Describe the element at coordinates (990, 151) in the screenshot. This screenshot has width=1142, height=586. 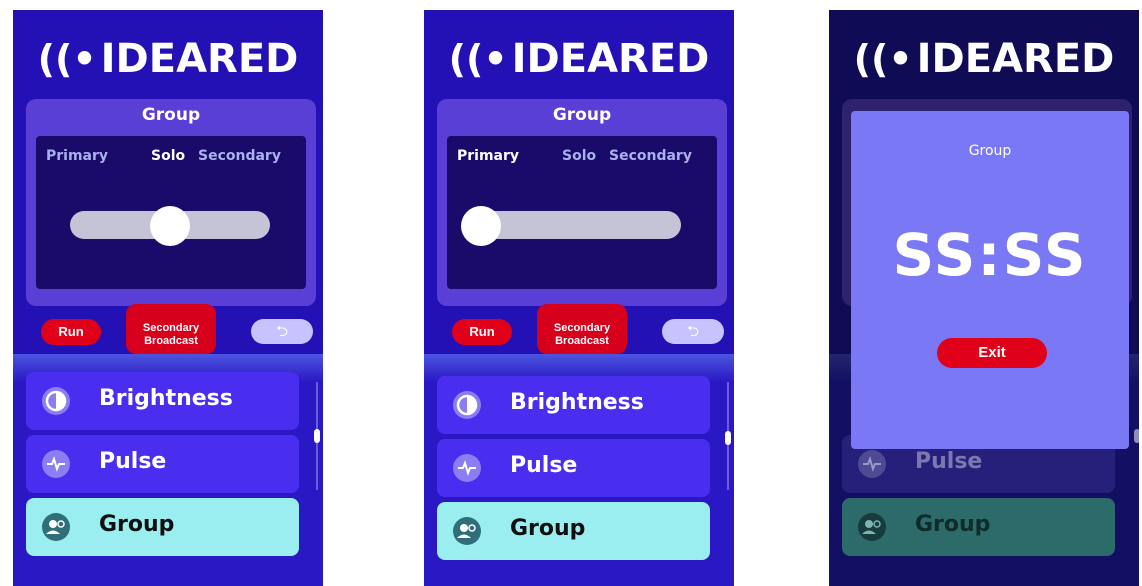
I see `modal-title: Group` at that location.